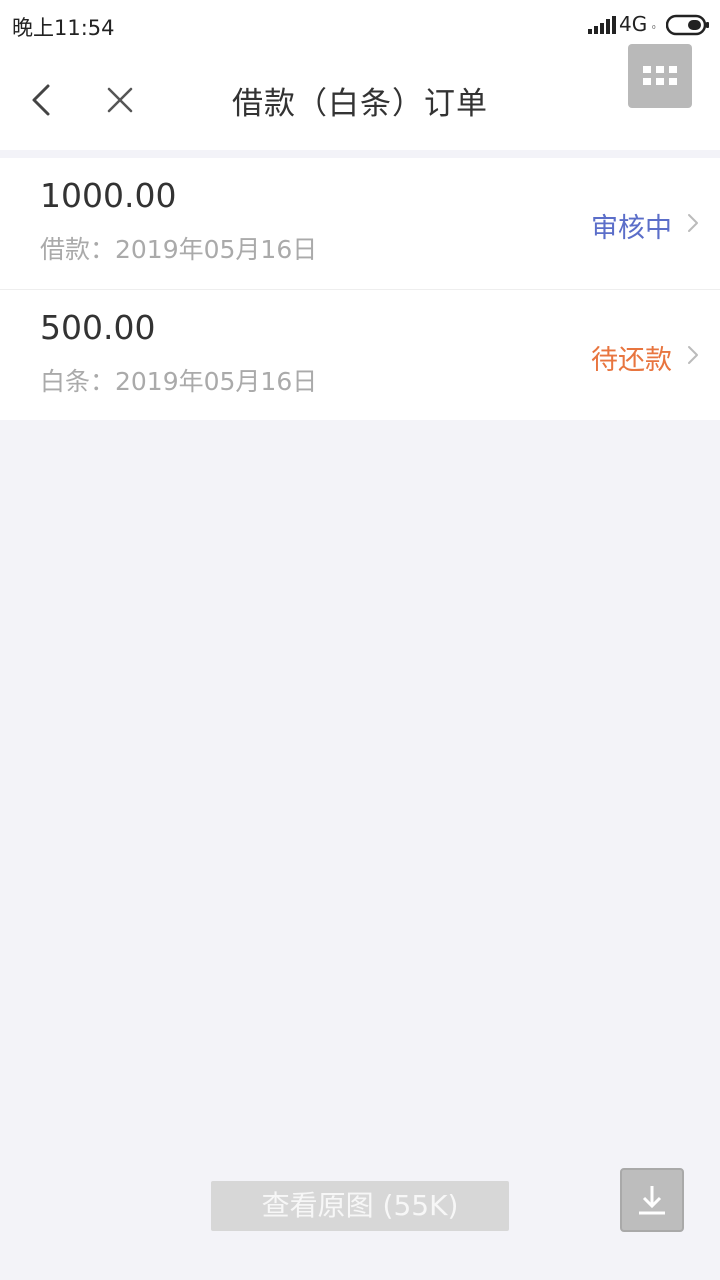 The height and width of the screenshot is (1280, 720). What do you see at coordinates (631, 228) in the screenshot?
I see `order-status: 审核中` at bounding box center [631, 228].